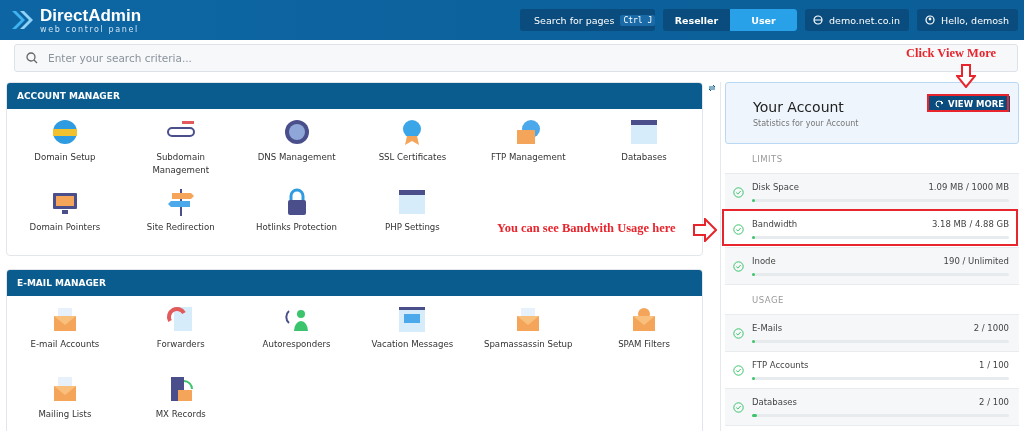 This screenshot has width=1024, height=431. Describe the element at coordinates (587, 20) in the screenshot. I see `search-pages-button: Search for pages Ctrl J` at that location.